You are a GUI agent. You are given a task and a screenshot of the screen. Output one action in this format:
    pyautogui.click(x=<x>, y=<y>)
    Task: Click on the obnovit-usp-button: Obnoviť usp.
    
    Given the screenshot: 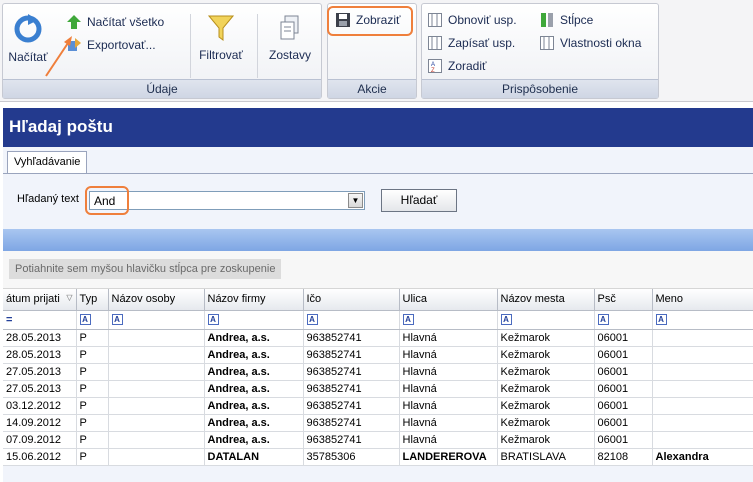 What is the action you would take?
    pyautogui.click(x=472, y=20)
    